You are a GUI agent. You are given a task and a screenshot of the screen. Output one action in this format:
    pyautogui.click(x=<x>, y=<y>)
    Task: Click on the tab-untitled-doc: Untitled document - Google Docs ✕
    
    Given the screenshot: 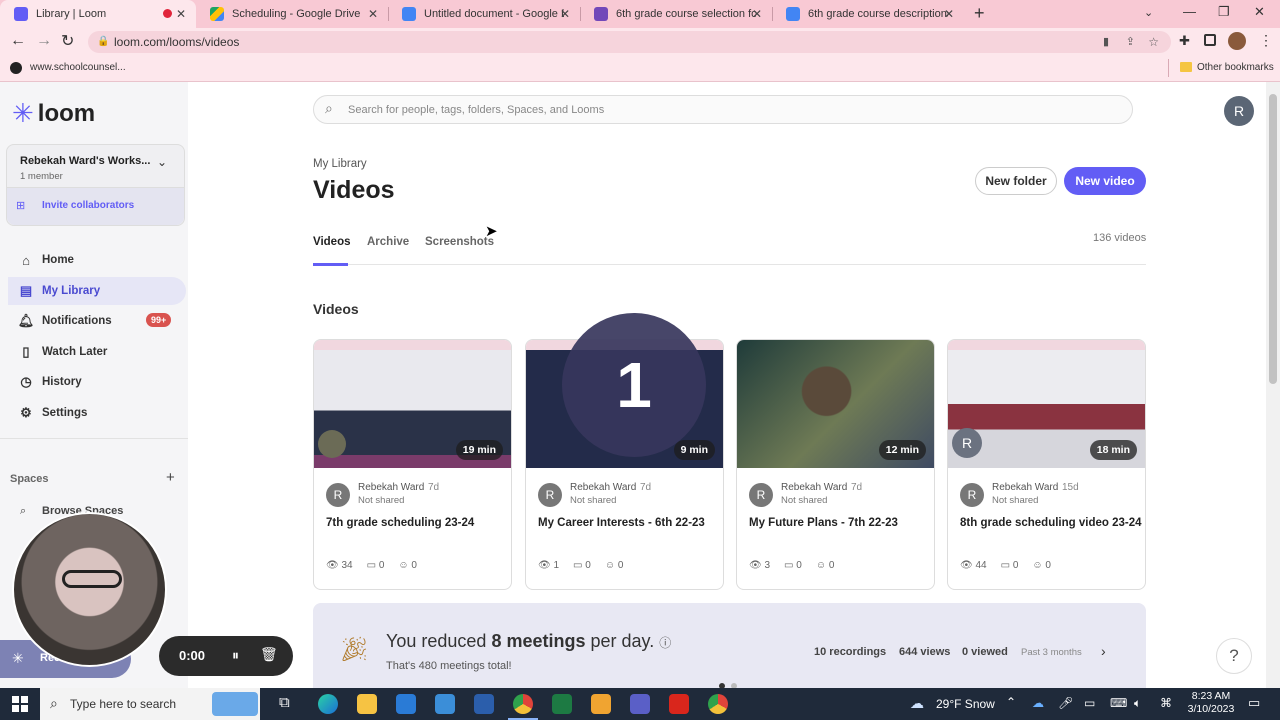 What is the action you would take?
    pyautogui.click(x=484, y=14)
    